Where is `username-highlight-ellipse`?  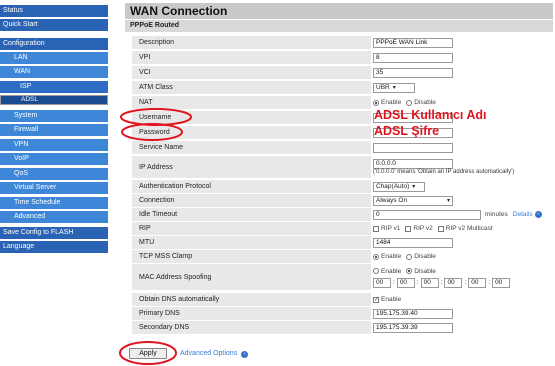
username-highlight-ellipse is located at coordinates (156, 117).